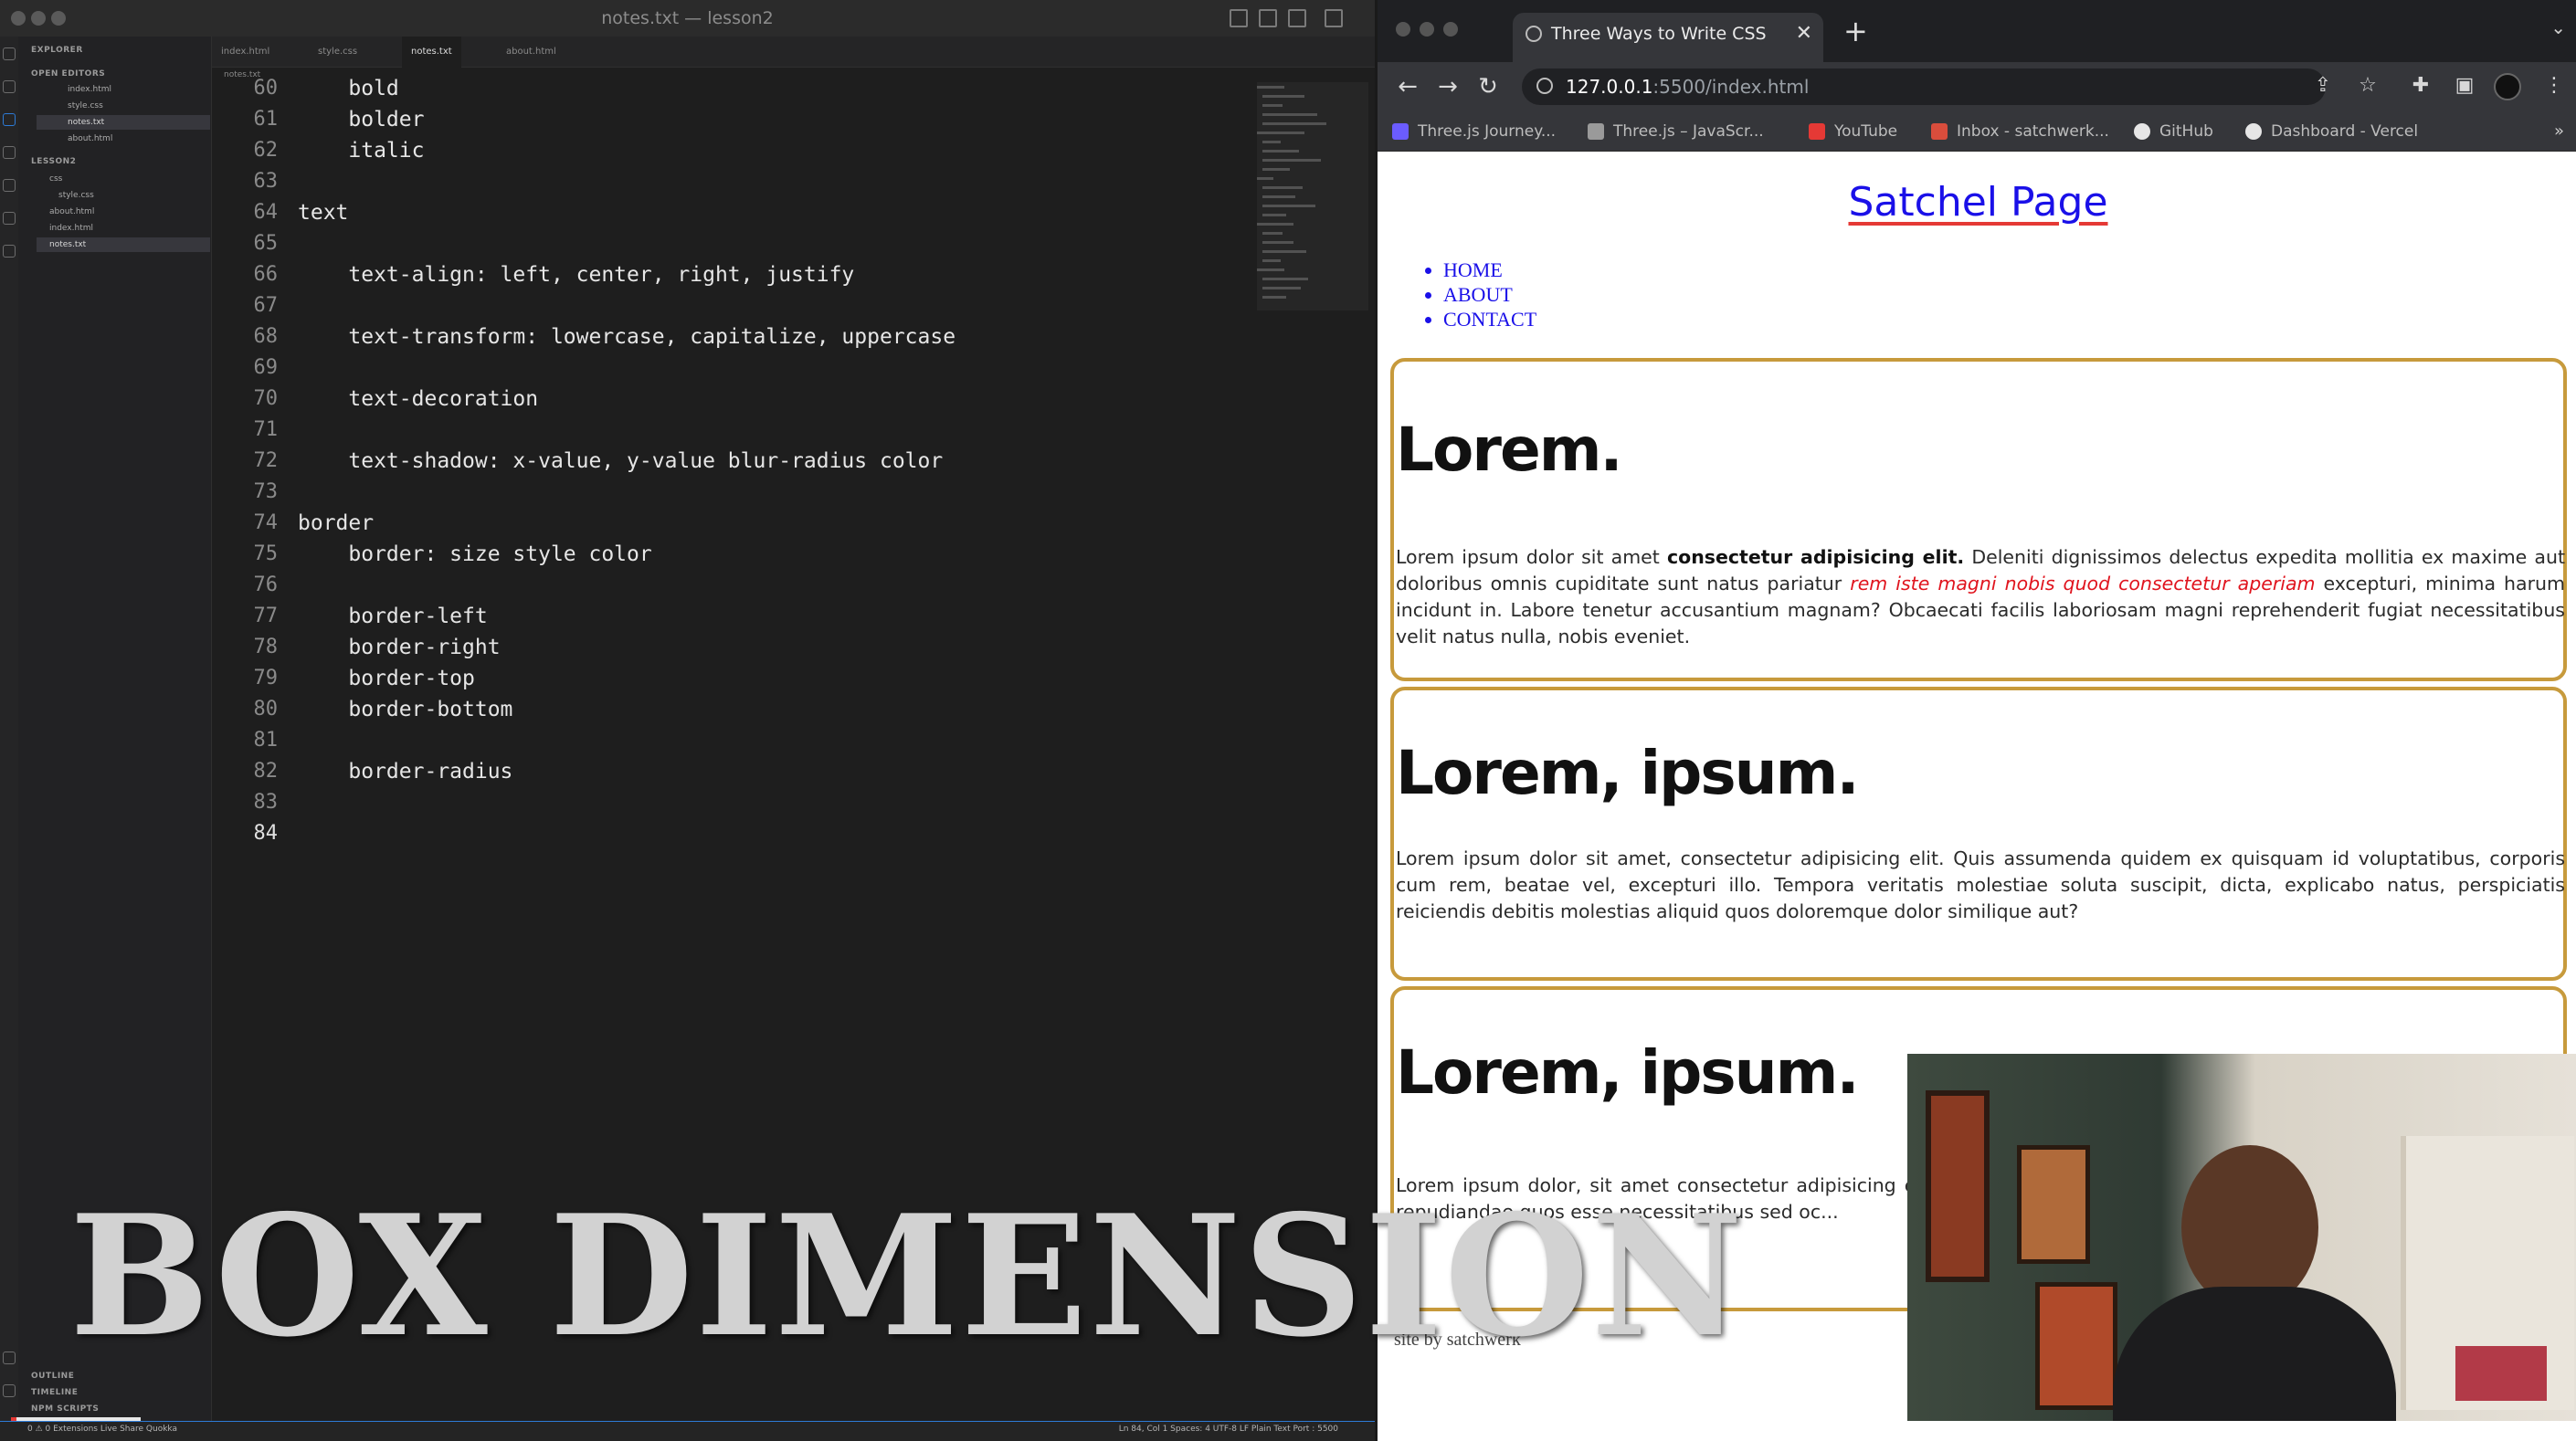 This screenshot has width=2576, height=1441. I want to click on line-number: 83, so click(266, 802).